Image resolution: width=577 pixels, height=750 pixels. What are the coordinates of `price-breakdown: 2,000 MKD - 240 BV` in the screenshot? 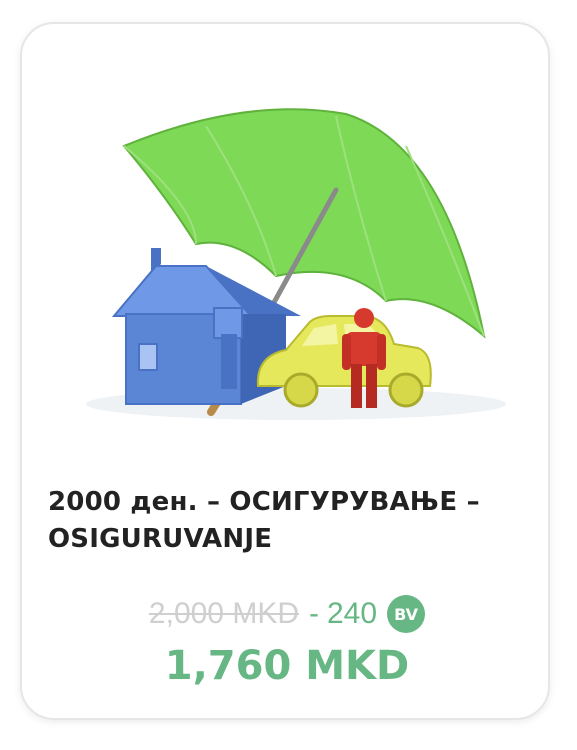 It's located at (287, 614).